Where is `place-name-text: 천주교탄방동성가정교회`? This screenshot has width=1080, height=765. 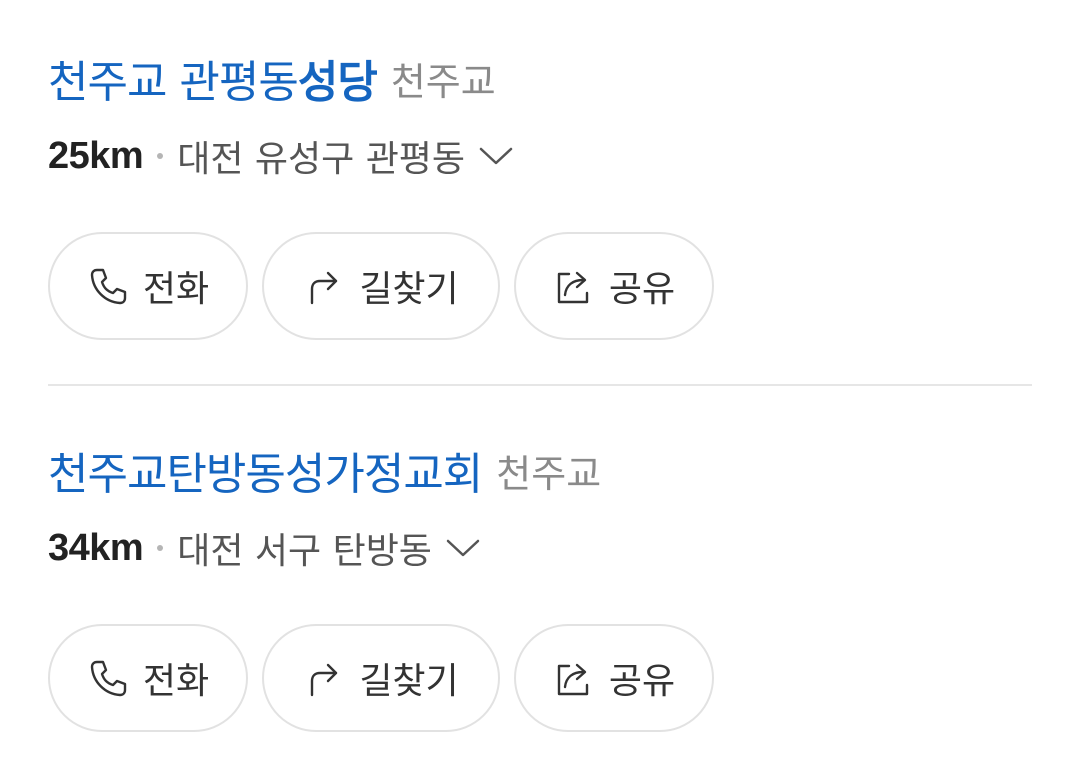 place-name-text: 천주교탄방동성가정교회 is located at coordinates (265, 474).